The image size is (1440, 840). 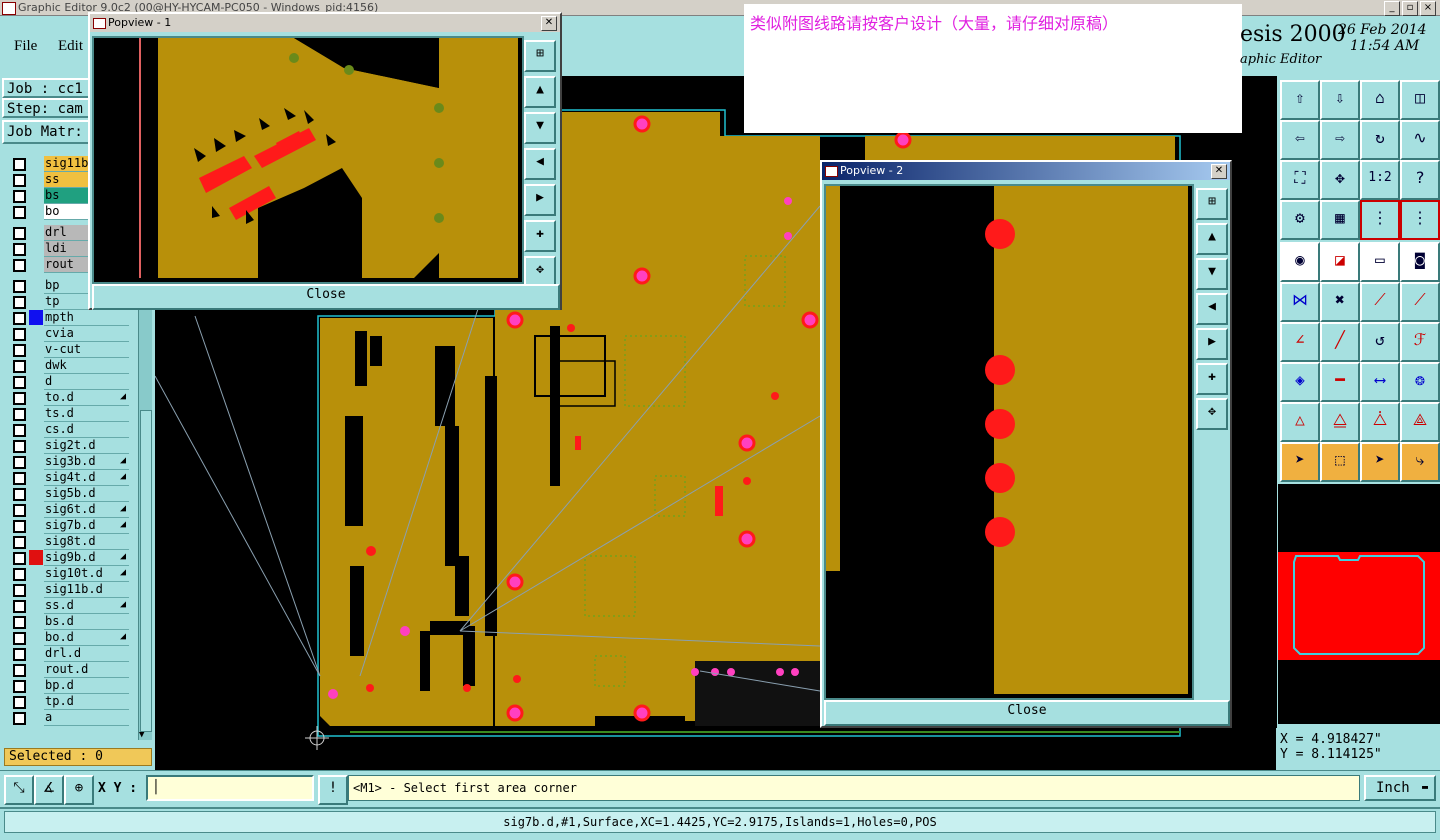 What do you see at coordinates (68, 318) in the screenshot?
I see `layer-row-mpth: mpth` at bounding box center [68, 318].